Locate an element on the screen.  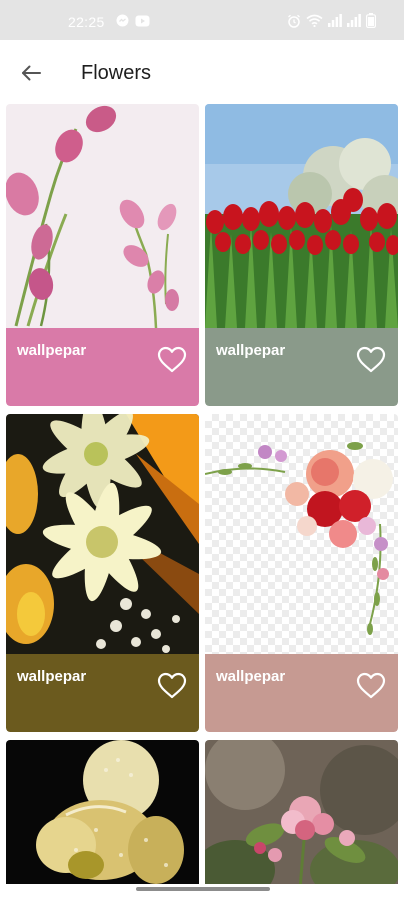
signal-icon is located at coordinates (335, 23).